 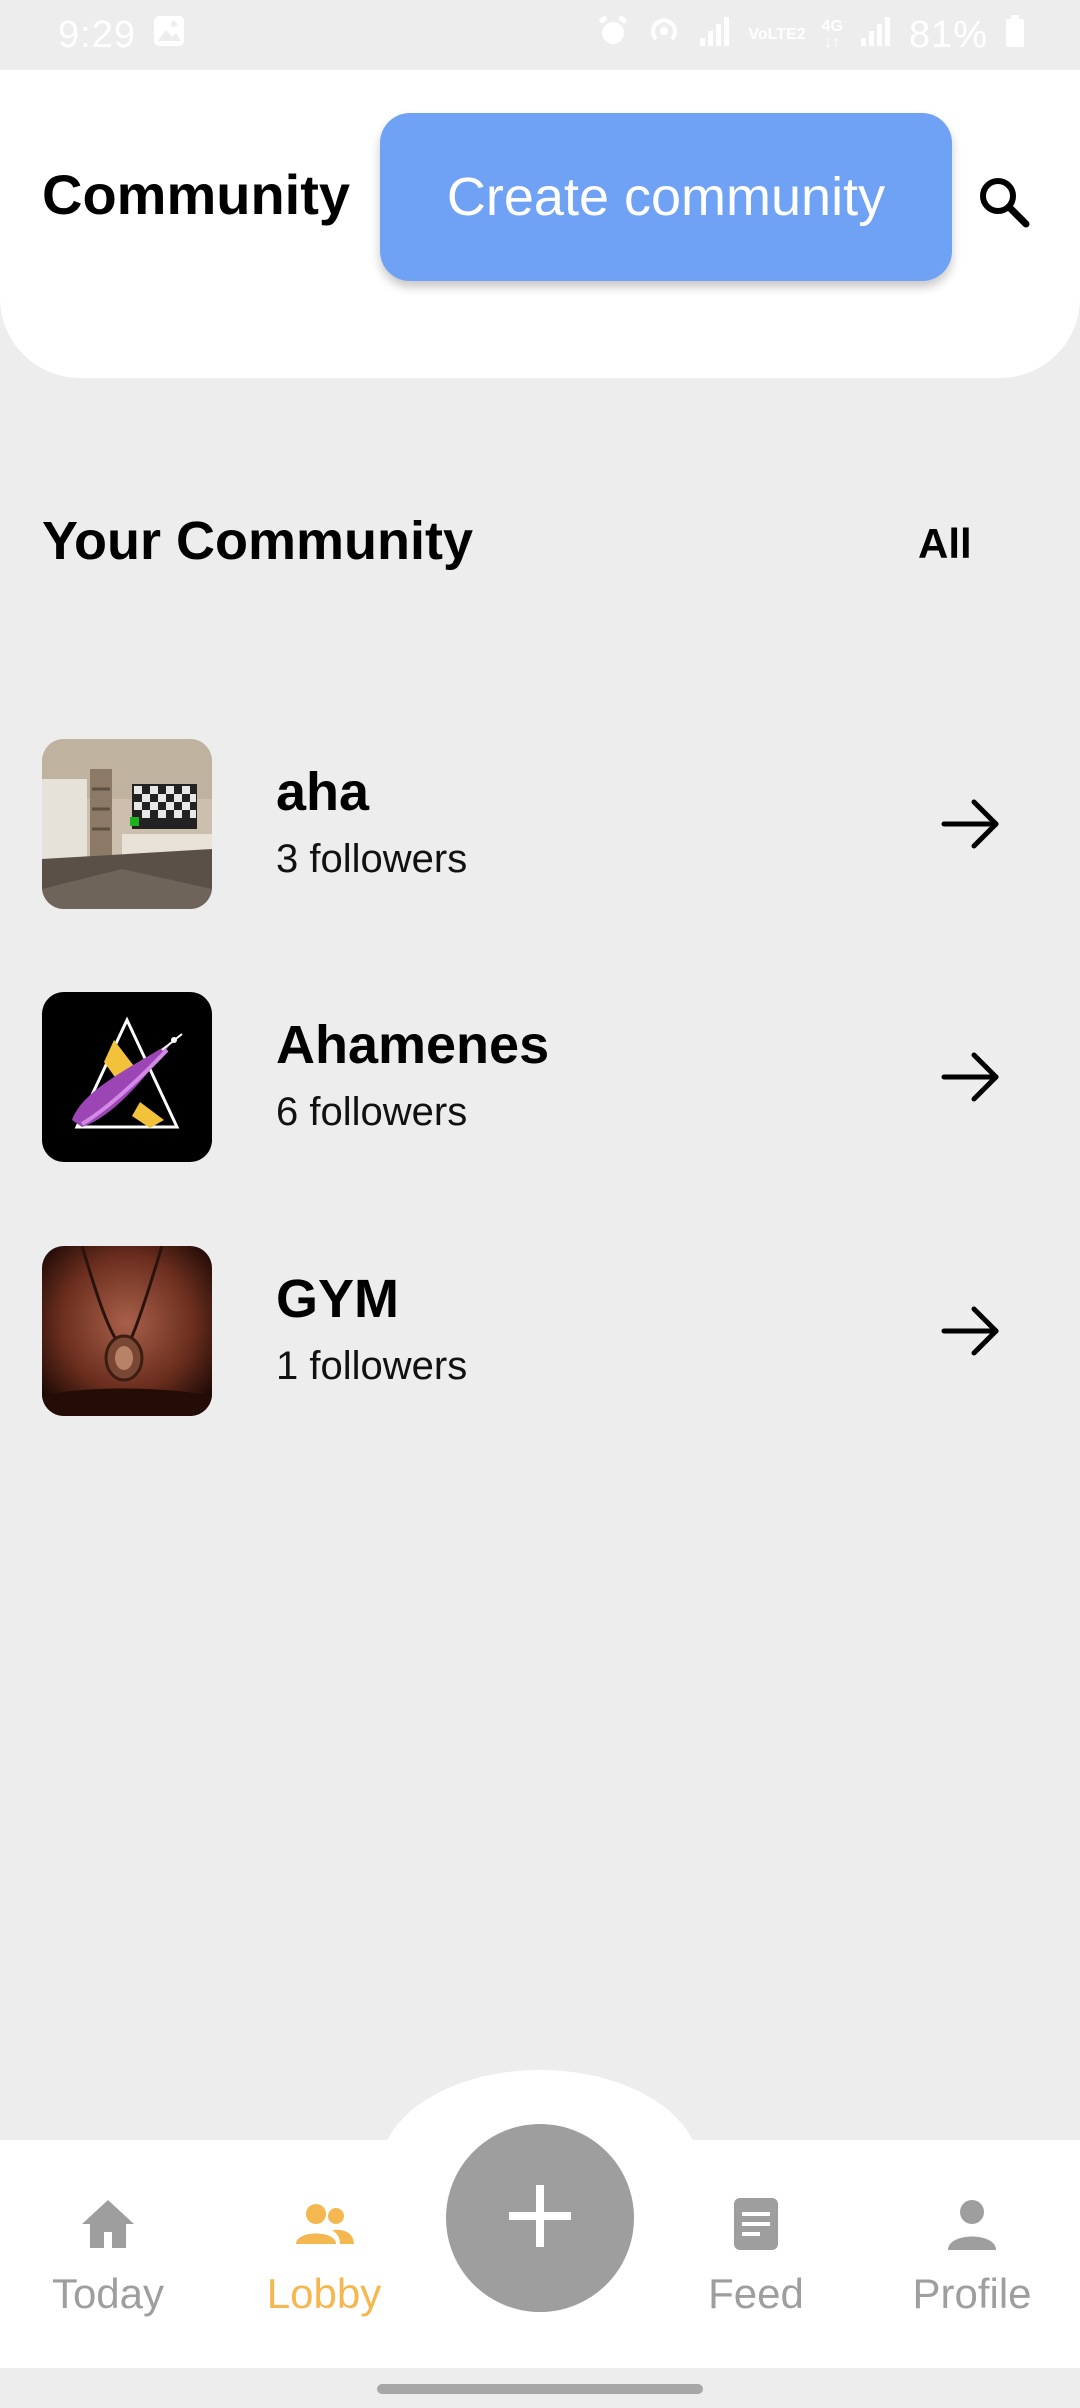 I want to click on create-community-button: Create community, so click(x=666, y=197).